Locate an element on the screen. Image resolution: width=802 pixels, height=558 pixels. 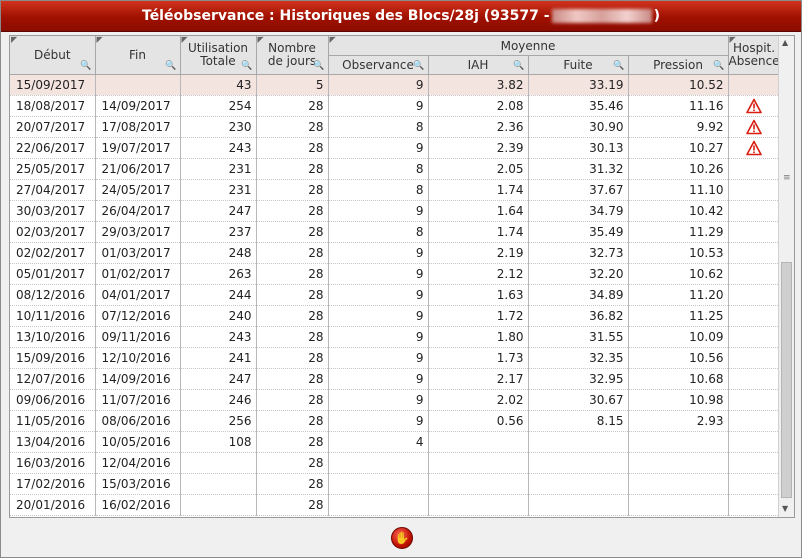
column-header-fin: ◤ Fin 🔍 is located at coordinates (138, 55).